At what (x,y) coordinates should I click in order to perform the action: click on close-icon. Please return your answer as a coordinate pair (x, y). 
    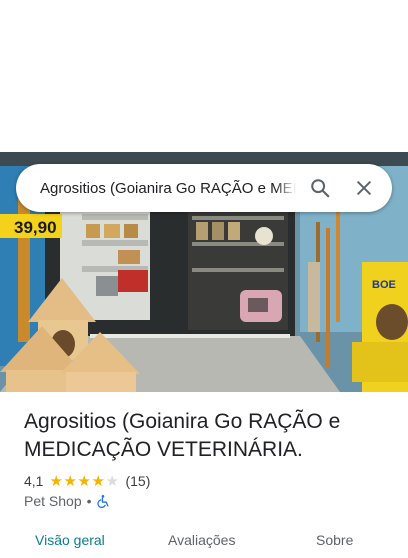
    Looking at the image, I should click on (364, 188).